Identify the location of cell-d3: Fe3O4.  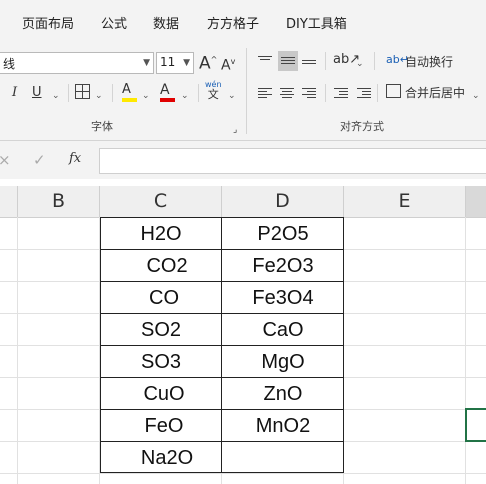
(283, 298).